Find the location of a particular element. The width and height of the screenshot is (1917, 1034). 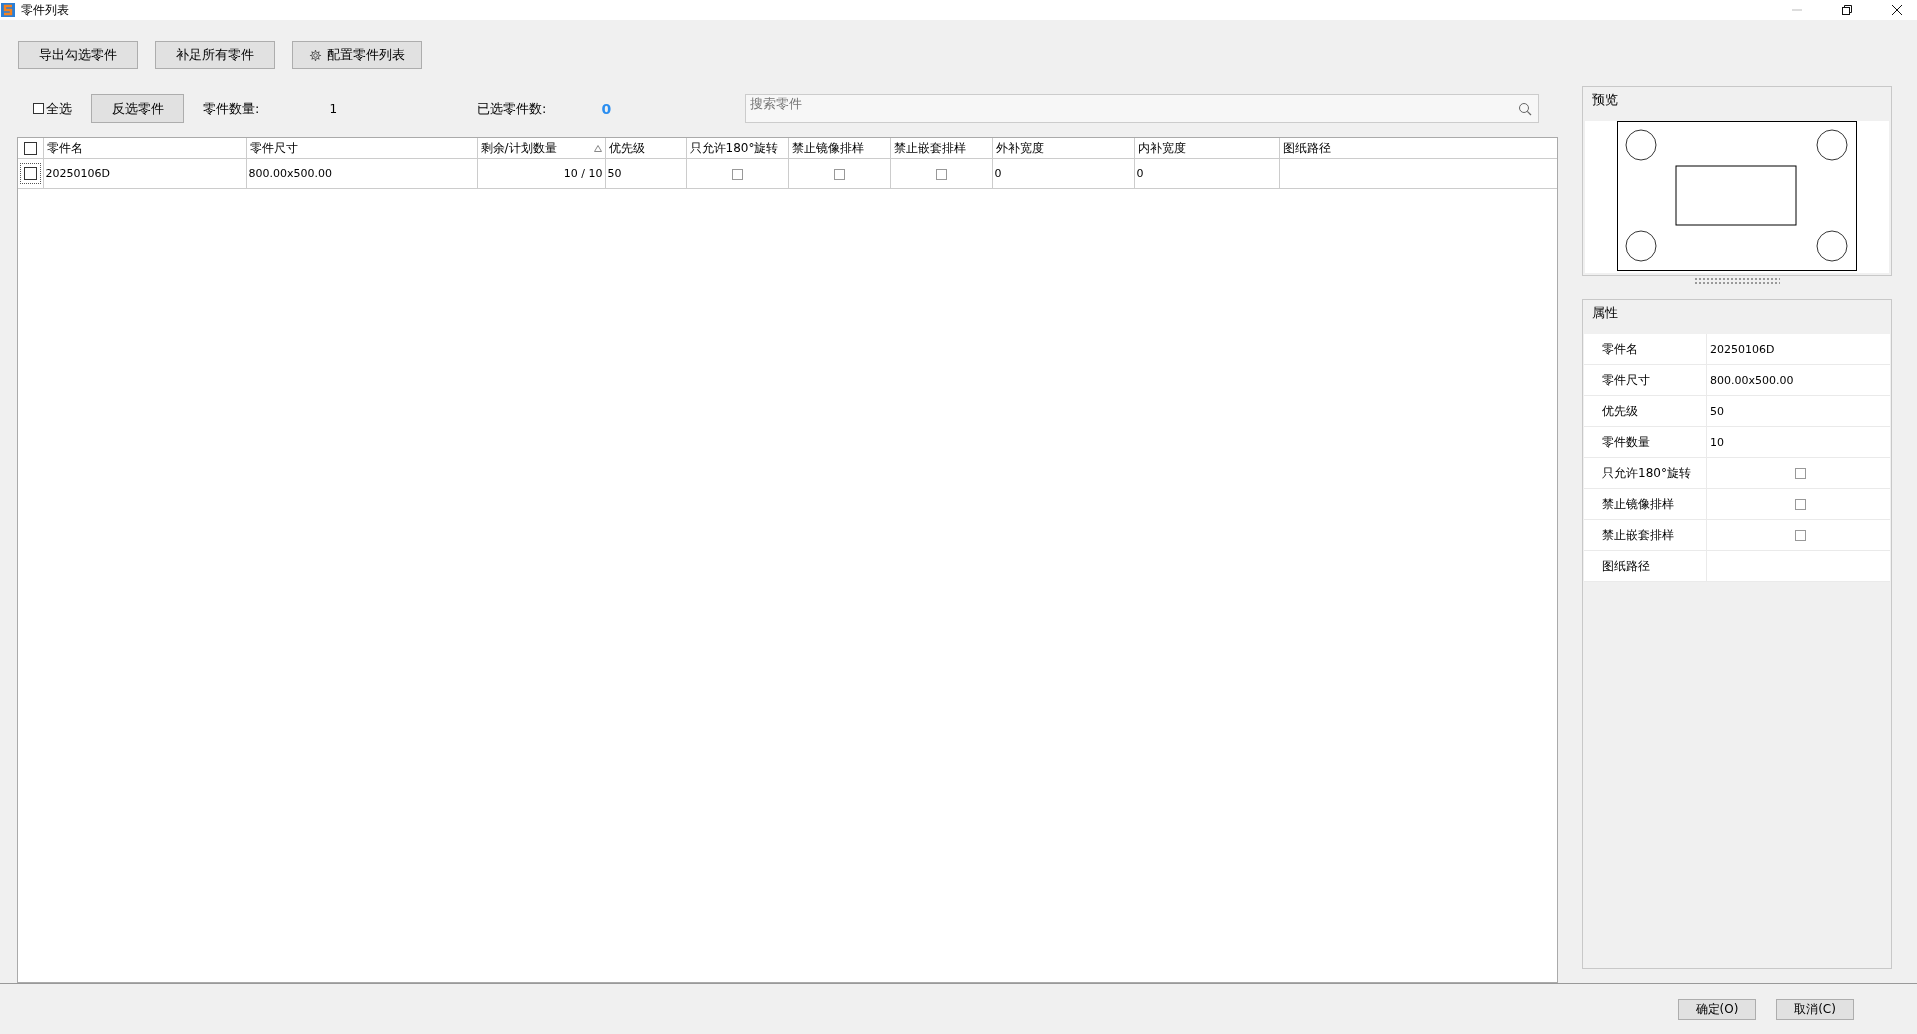

gear-icon is located at coordinates (315, 55).